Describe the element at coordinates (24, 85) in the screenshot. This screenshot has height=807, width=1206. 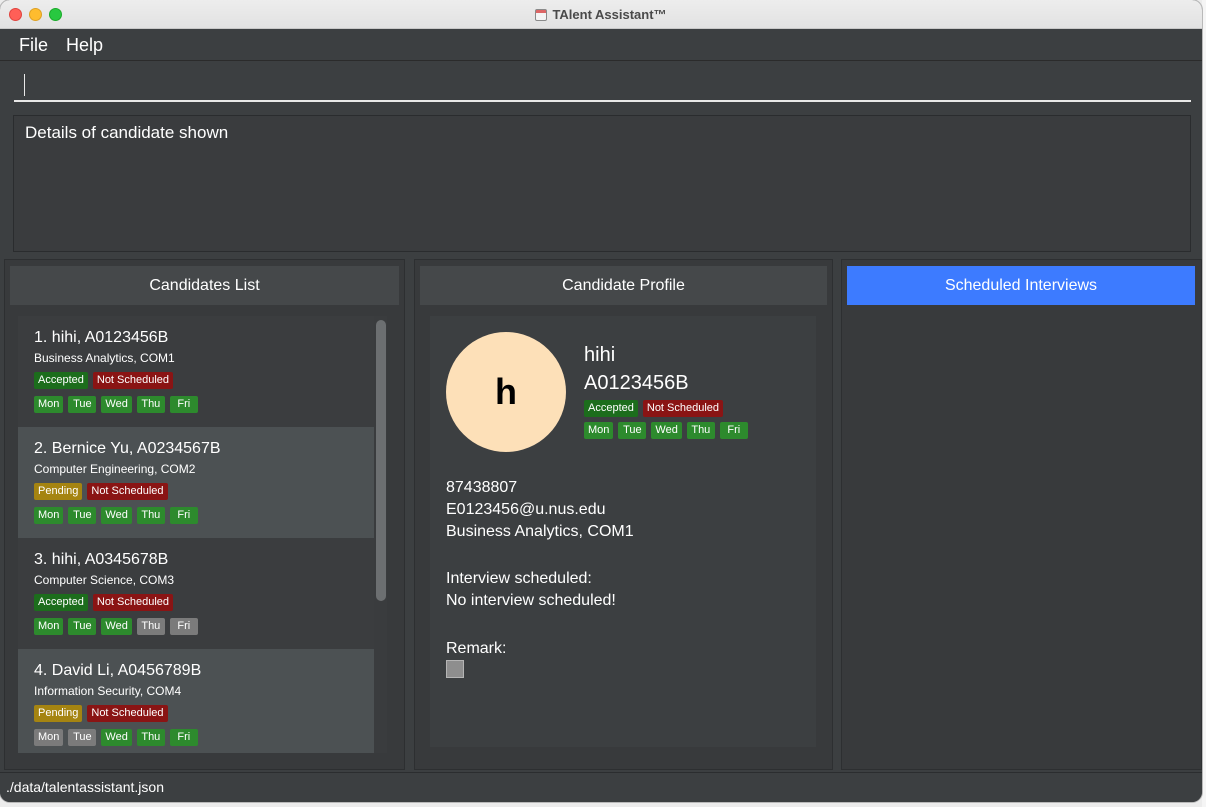
I see `text-caret` at that location.